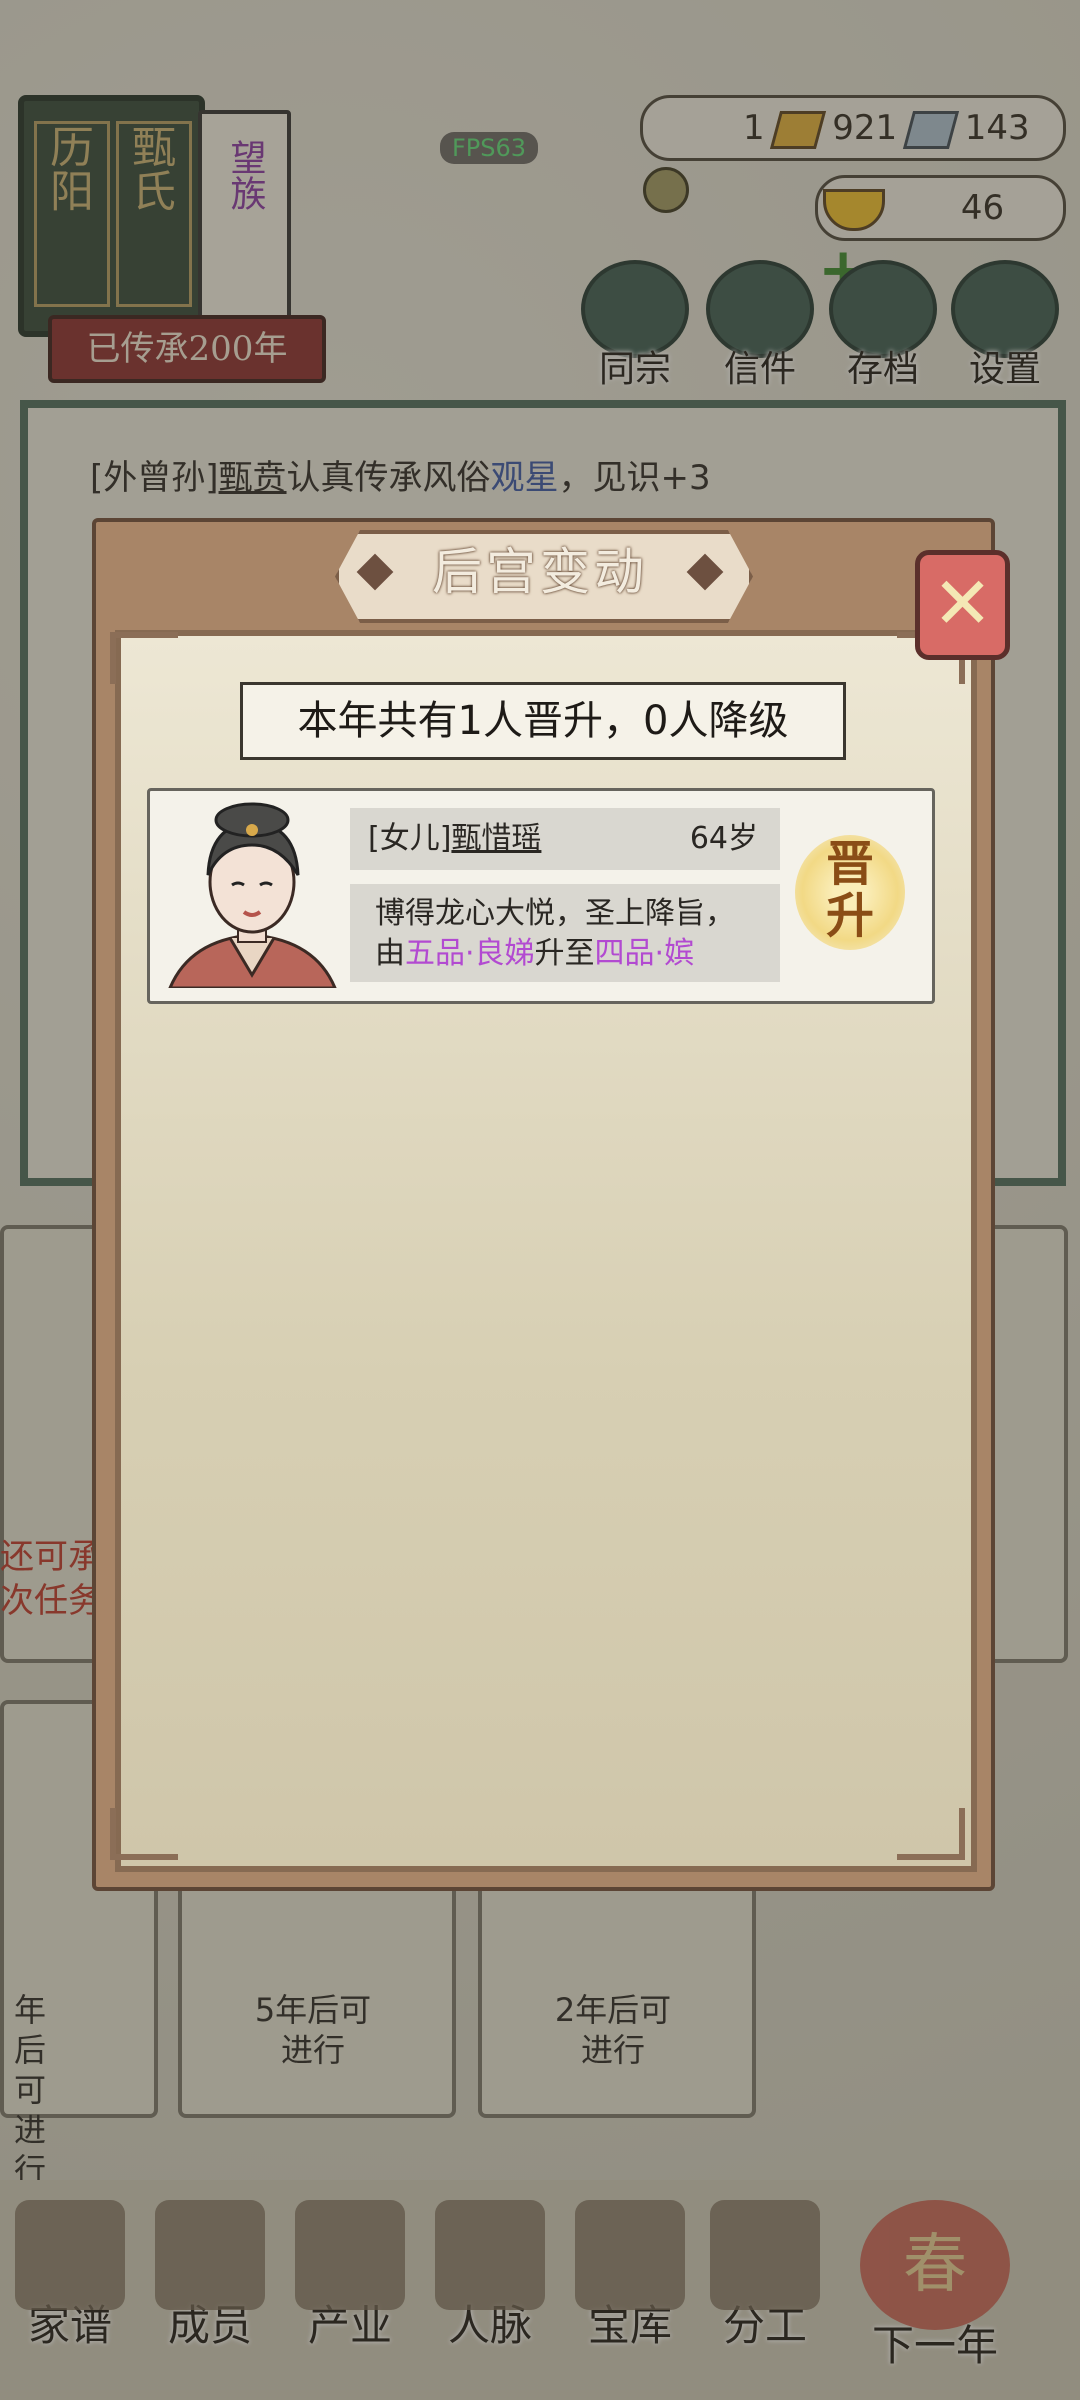  I want to click on promotion-from-rank: 五品·良娣, so click(470, 953).